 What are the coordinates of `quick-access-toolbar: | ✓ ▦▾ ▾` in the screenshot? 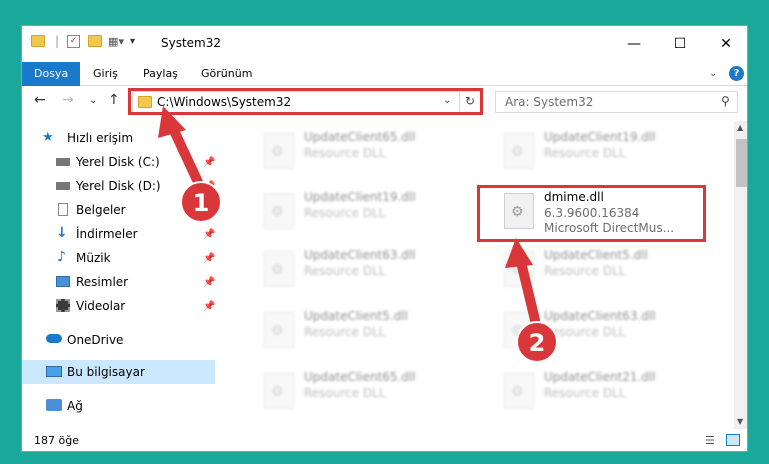 It's located at (83, 41).